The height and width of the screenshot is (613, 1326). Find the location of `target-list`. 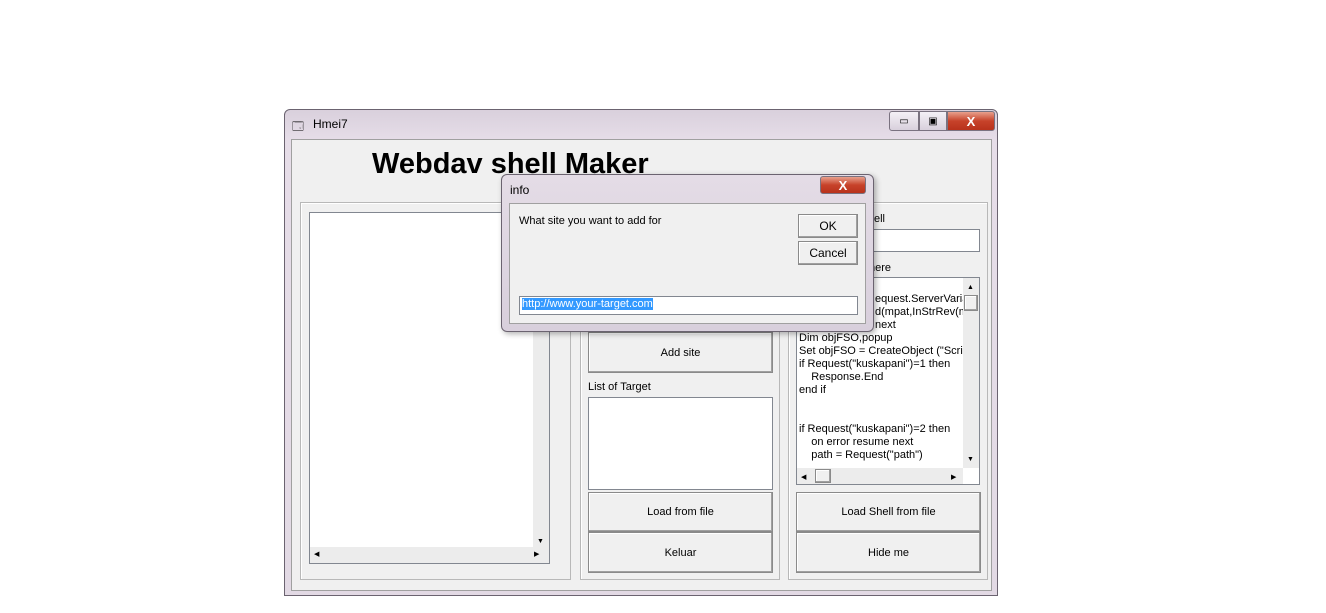

target-list is located at coordinates (680, 443).